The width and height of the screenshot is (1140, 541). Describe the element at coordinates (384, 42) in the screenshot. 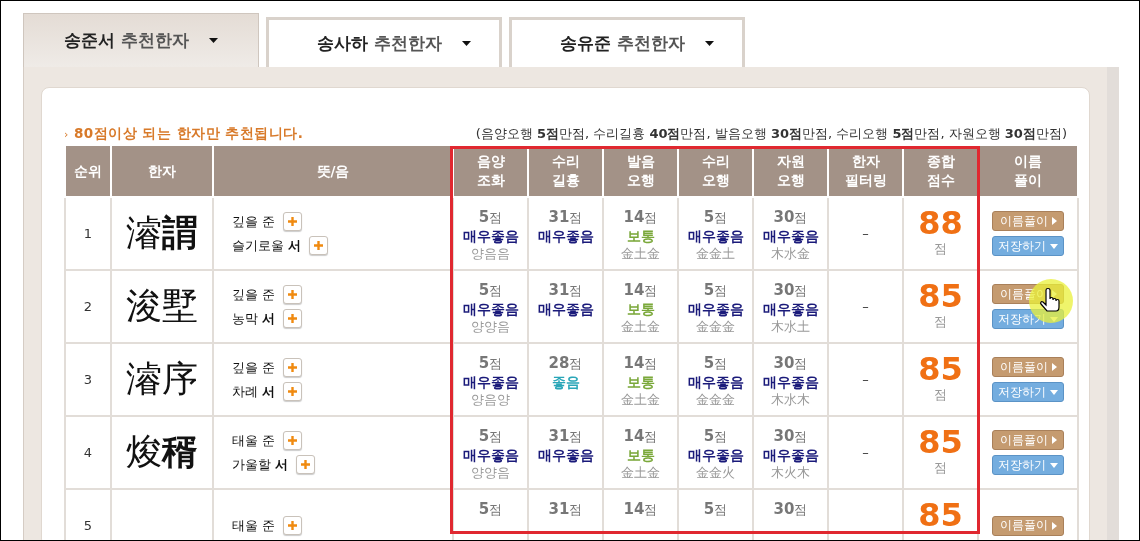

I see `tab: 송사하 추천한자` at that location.